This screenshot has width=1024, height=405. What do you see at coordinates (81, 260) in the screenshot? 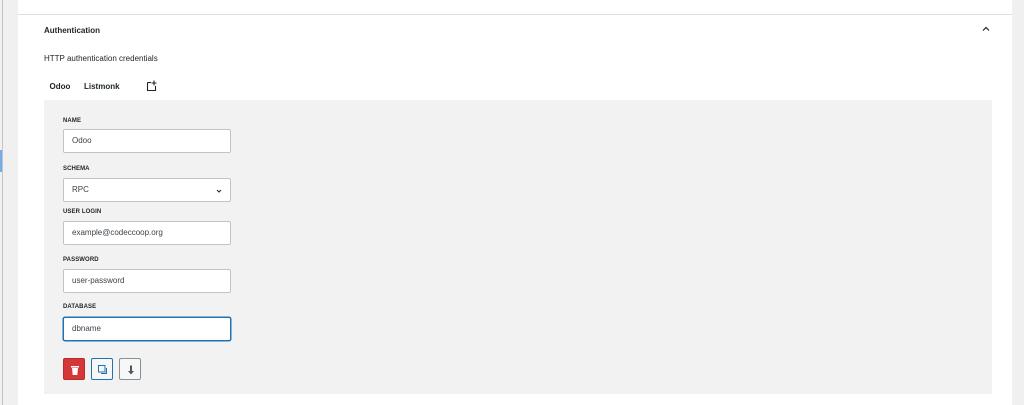
I see `password-label: PASSWORD` at bounding box center [81, 260].